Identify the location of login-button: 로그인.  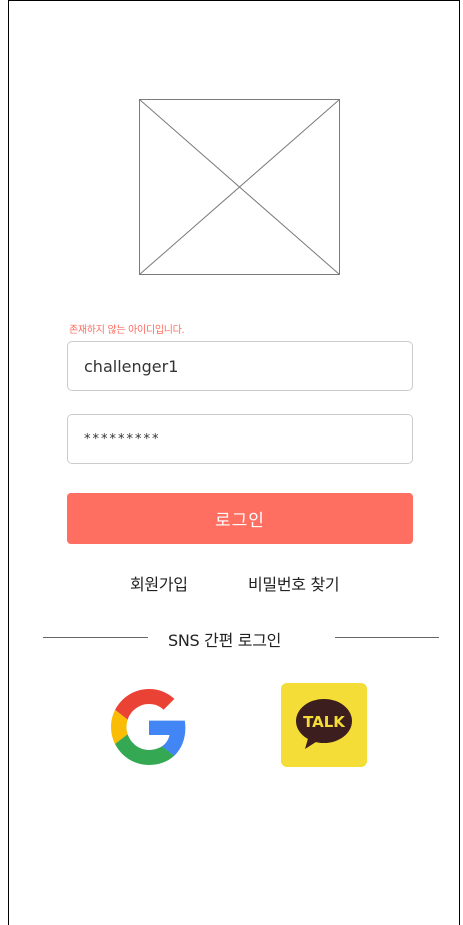
(240, 518).